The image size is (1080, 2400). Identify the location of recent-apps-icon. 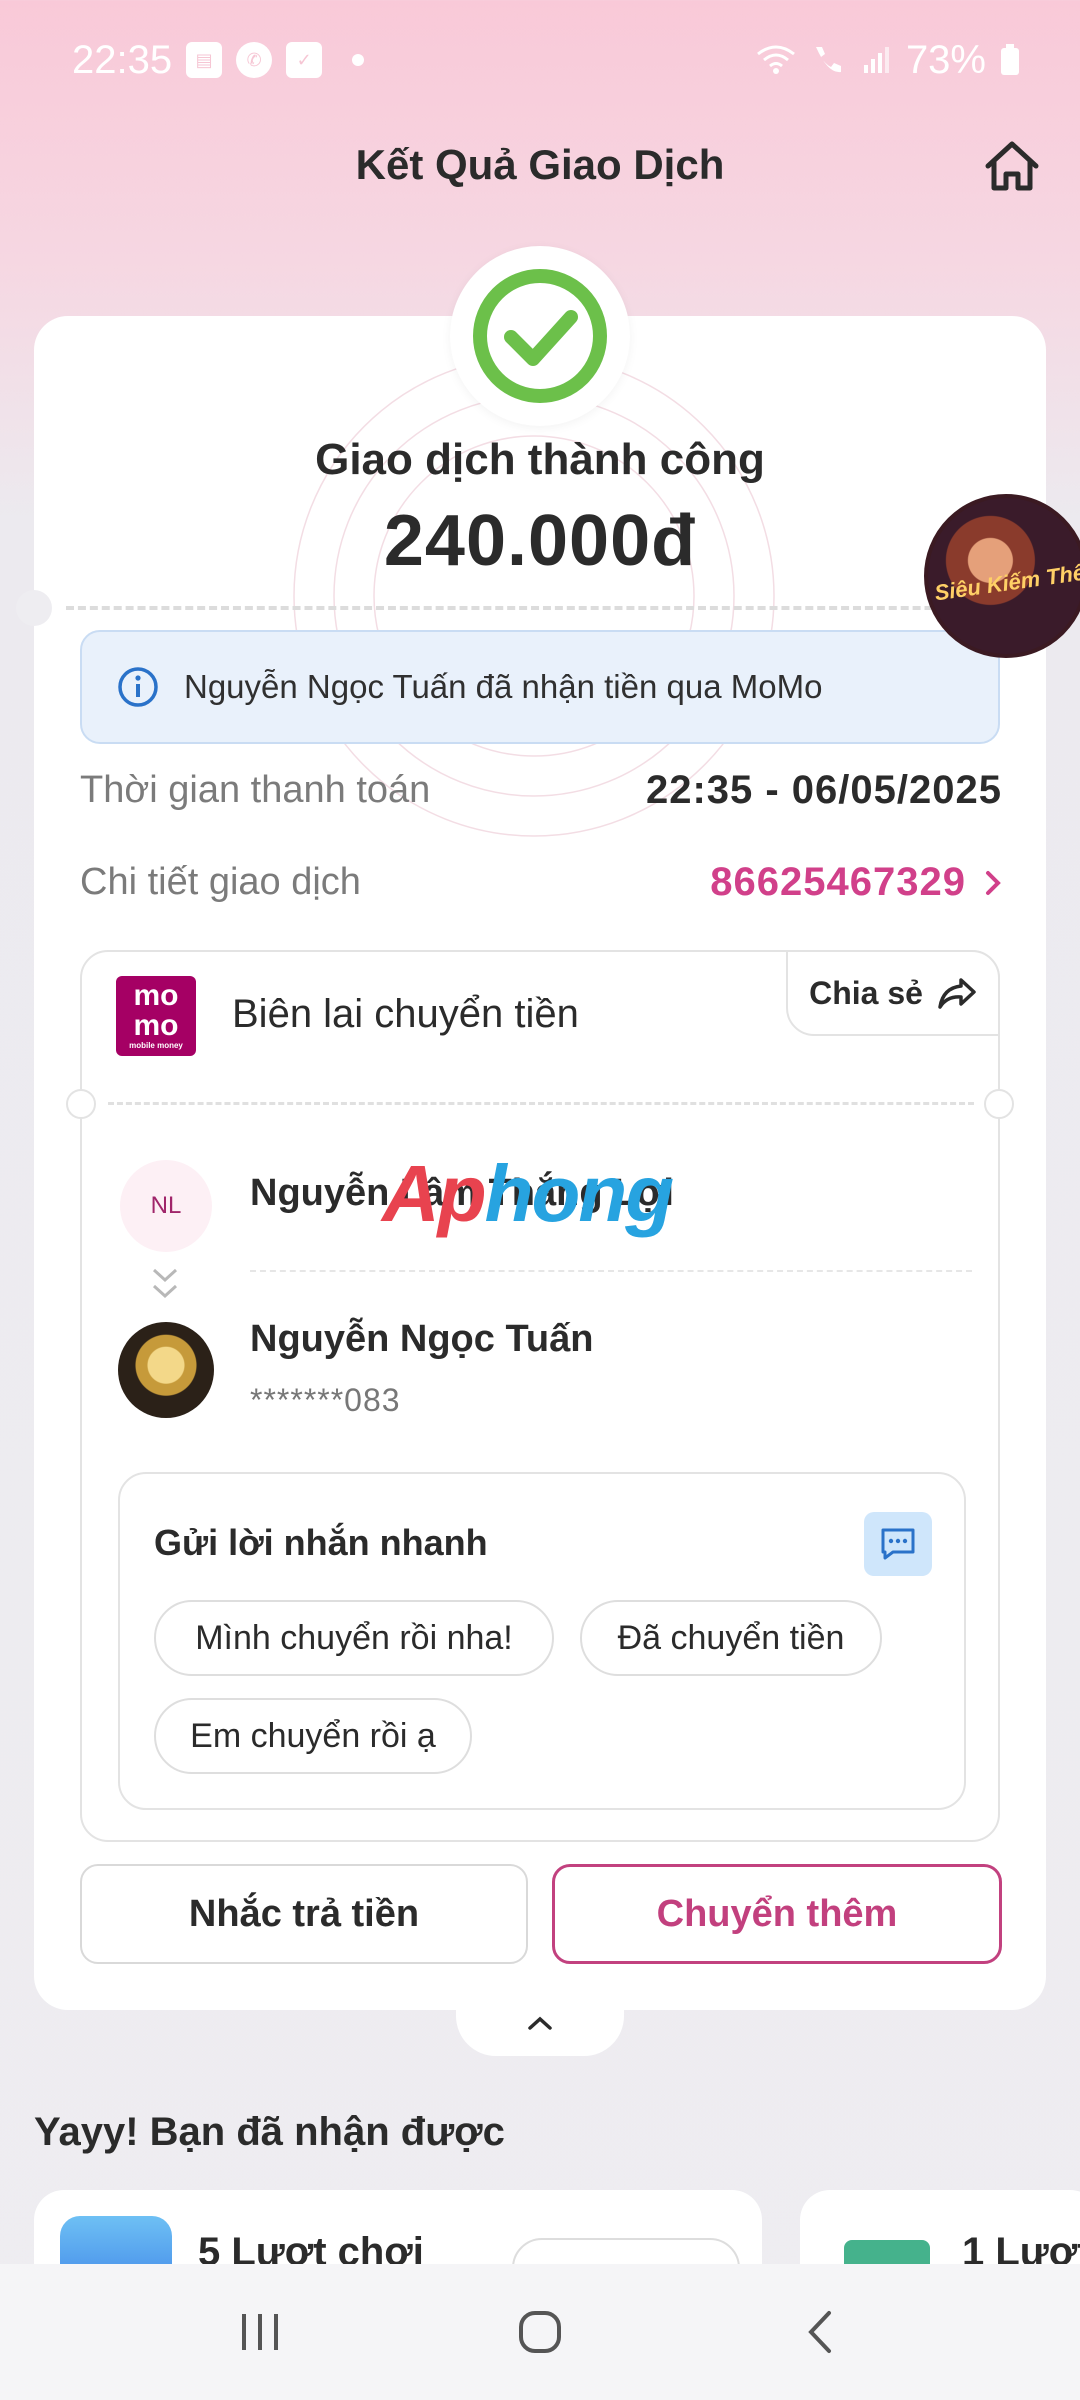
(260, 2332).